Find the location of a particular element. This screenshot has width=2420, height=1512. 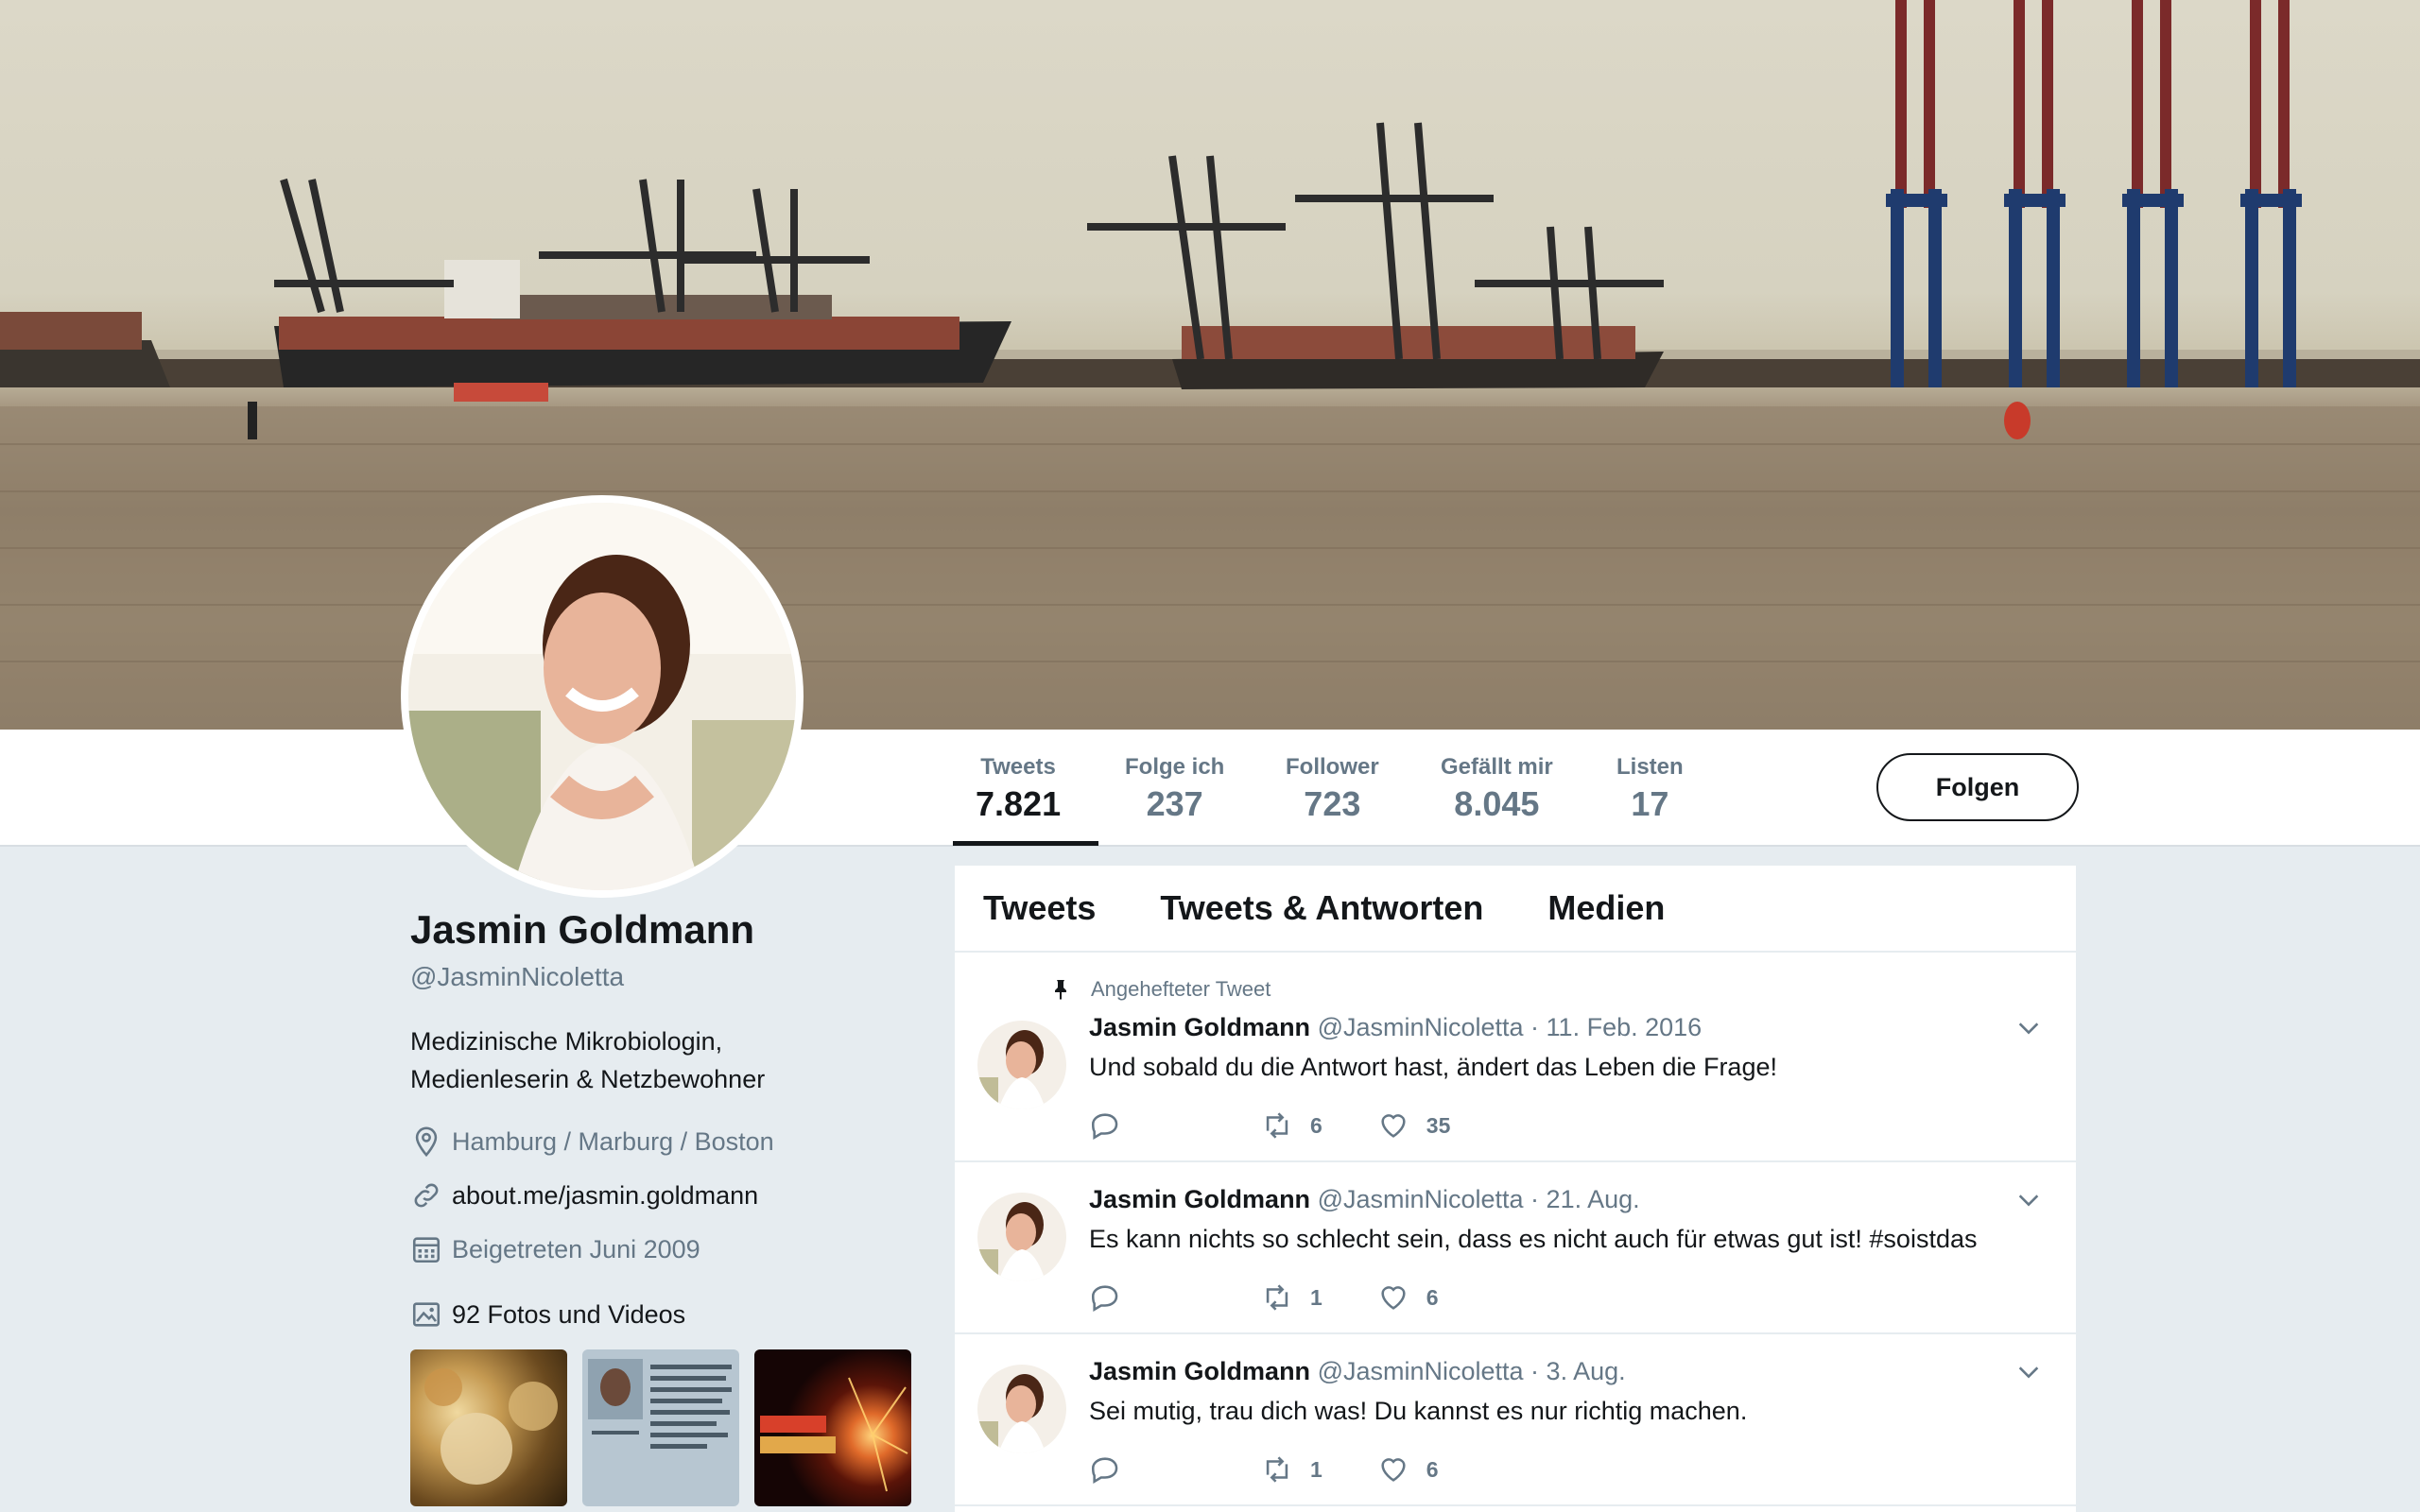

stat-value: 7.821 is located at coordinates (1019, 803).